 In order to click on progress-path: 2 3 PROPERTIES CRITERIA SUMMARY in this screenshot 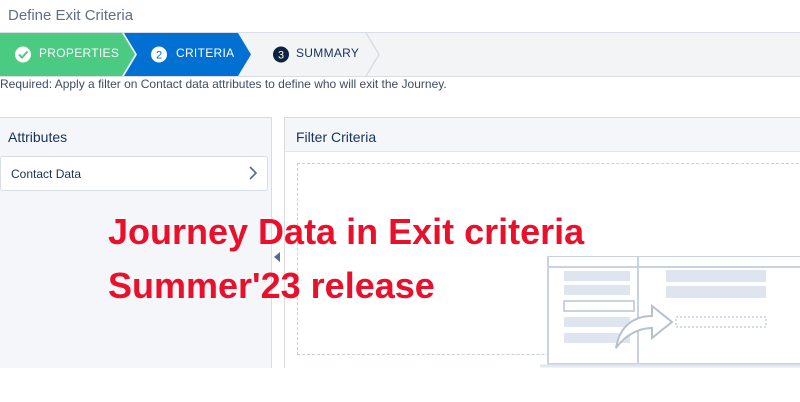, I will do `click(400, 54)`.